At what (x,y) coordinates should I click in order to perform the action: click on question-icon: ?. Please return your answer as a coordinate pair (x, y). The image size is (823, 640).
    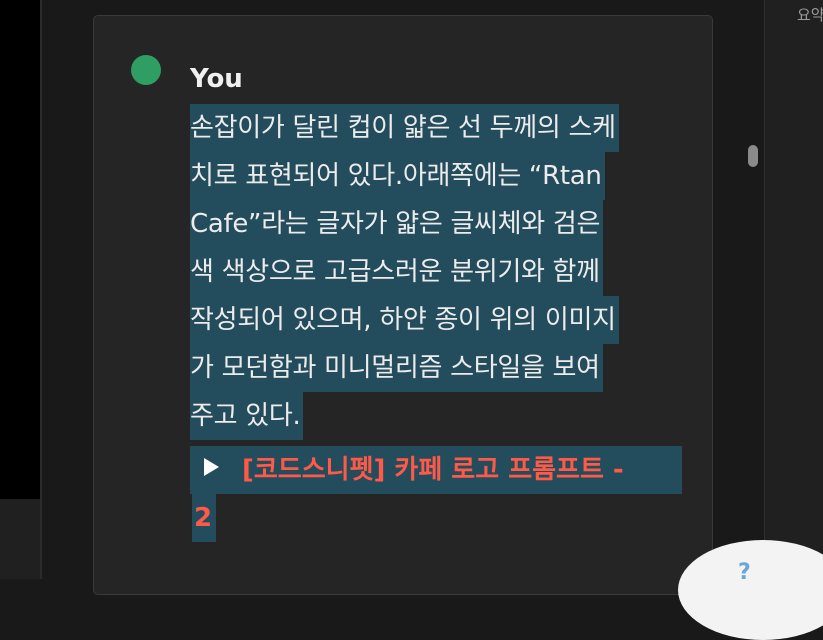
    Looking at the image, I should click on (744, 572).